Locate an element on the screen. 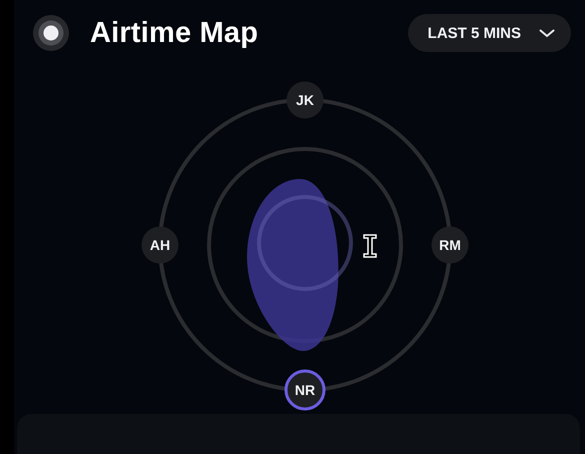 This screenshot has height=454, width=585. participant-node: AH is located at coordinates (160, 245).